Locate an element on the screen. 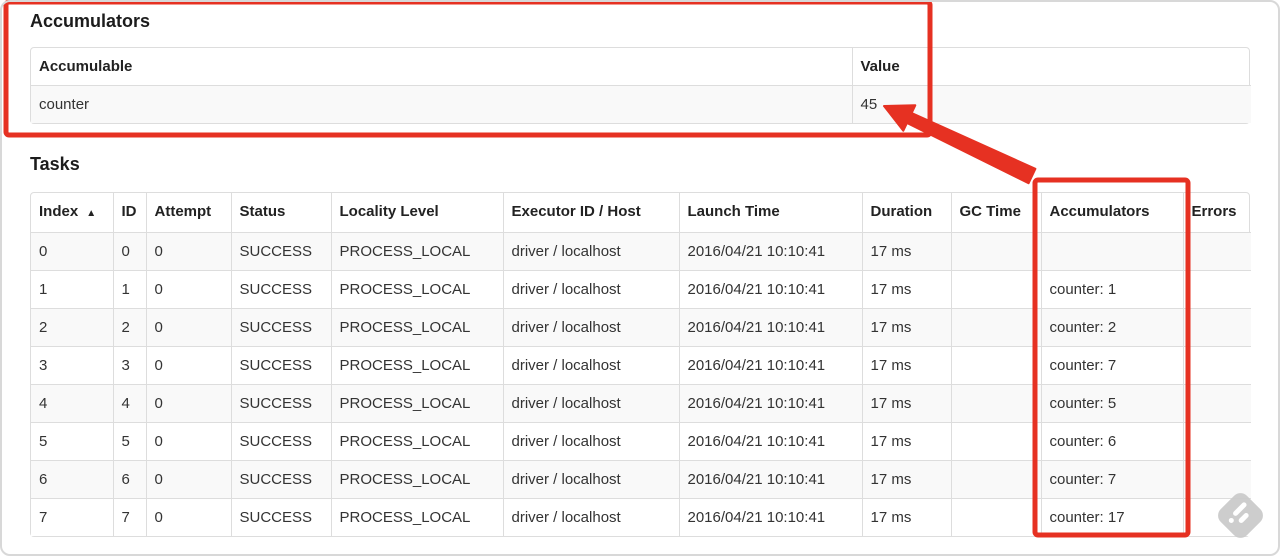 This screenshot has height=556, width=1280. task-id-cell: 4 is located at coordinates (129, 403).